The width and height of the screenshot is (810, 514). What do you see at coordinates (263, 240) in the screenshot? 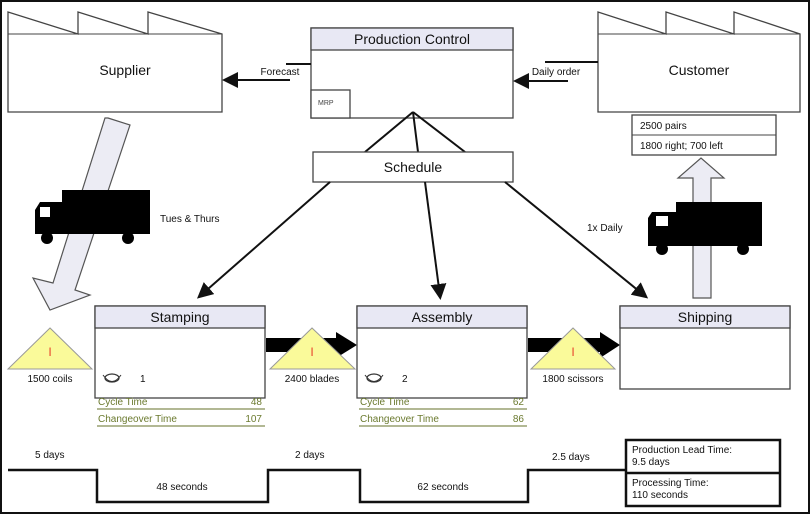
I see `schedule-to-stamping-arrow` at bounding box center [263, 240].